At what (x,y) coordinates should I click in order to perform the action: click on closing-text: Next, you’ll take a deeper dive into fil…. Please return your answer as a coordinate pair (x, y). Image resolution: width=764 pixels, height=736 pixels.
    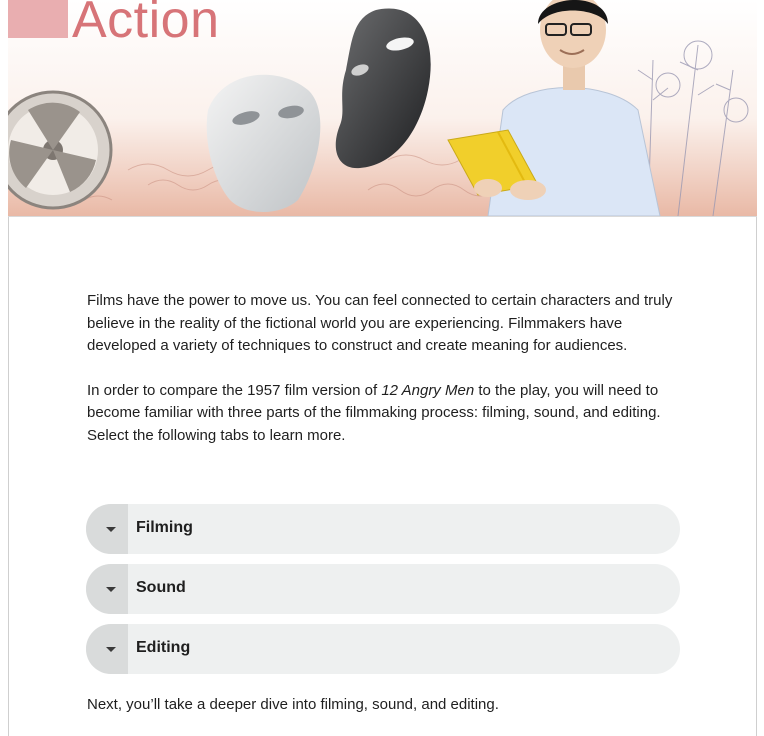
    Looking at the image, I should click on (293, 704).